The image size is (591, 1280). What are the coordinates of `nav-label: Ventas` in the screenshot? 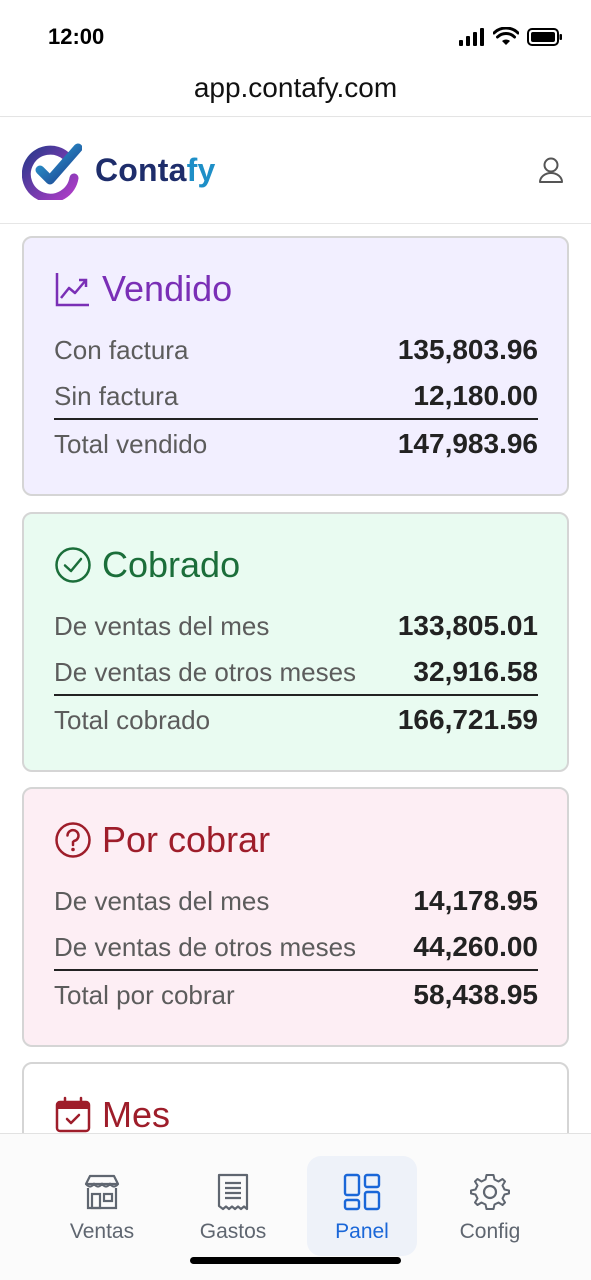 It's located at (102, 1231).